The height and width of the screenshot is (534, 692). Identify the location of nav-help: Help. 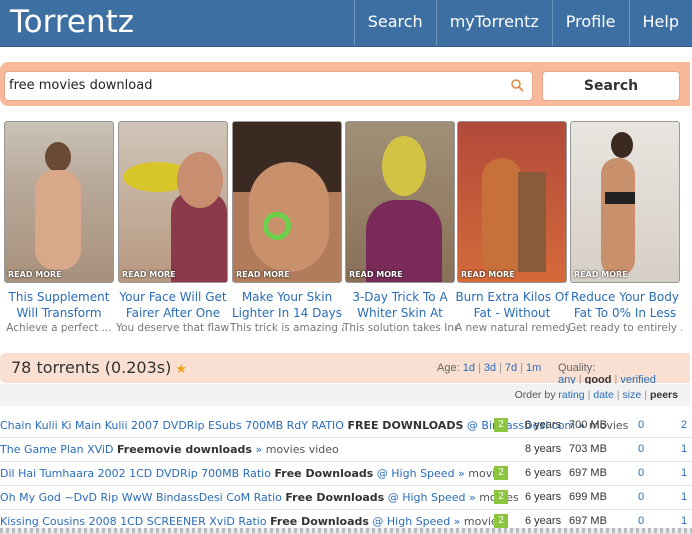
(660, 23).